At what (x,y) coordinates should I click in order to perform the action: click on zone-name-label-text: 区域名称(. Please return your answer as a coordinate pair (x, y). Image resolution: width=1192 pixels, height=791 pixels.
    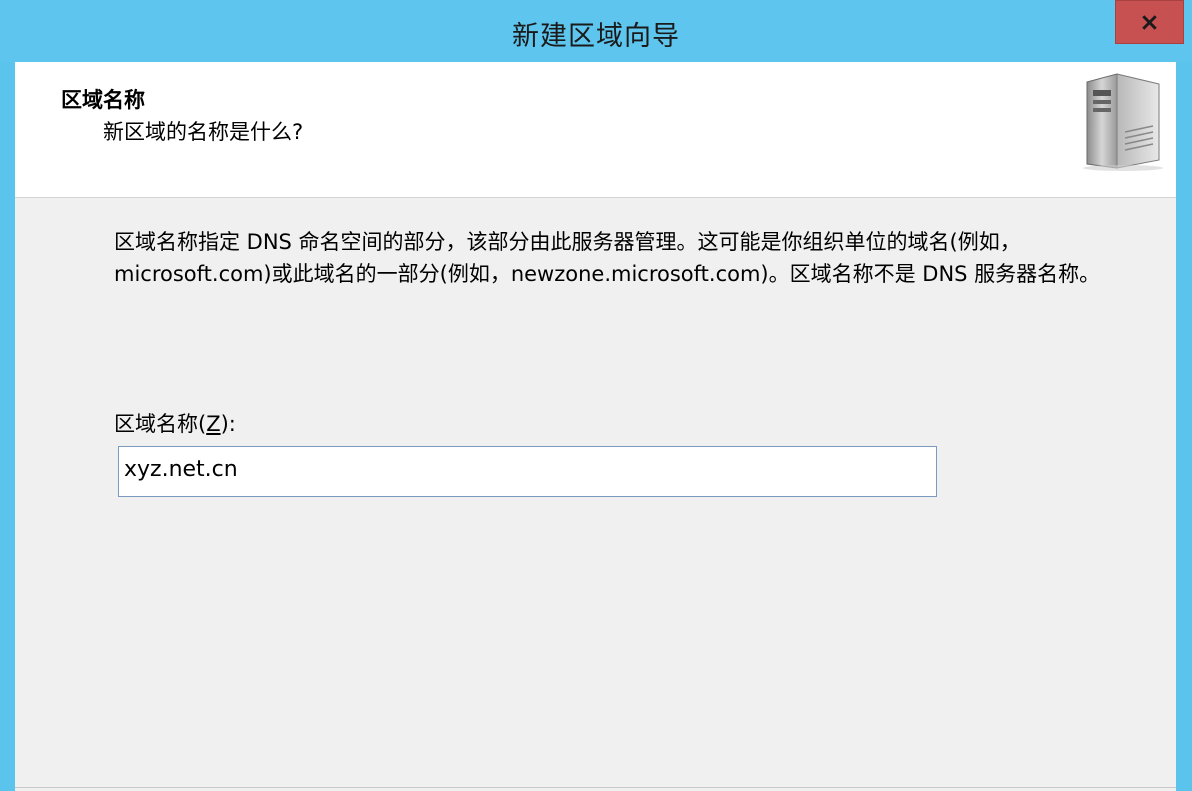
    Looking at the image, I should click on (160, 424).